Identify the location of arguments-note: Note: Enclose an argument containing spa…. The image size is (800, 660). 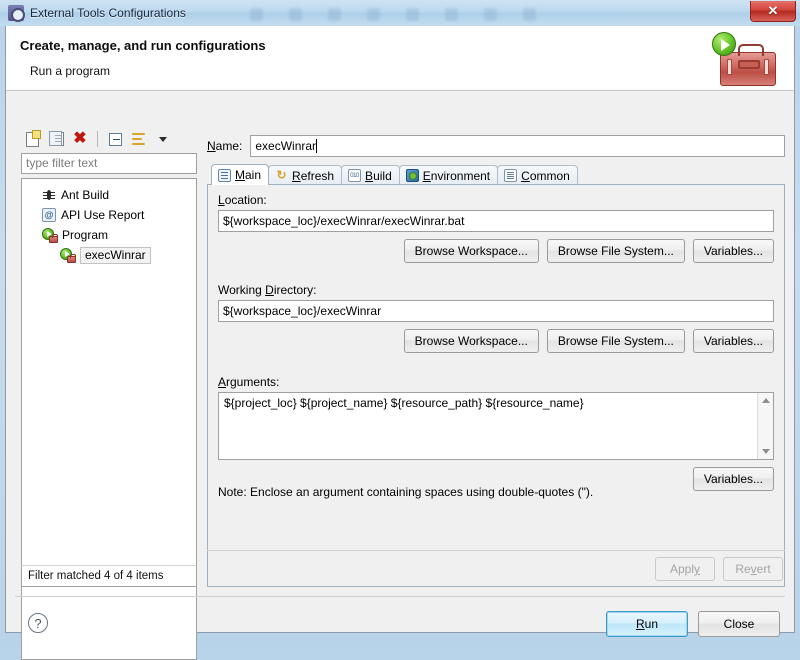
(406, 492).